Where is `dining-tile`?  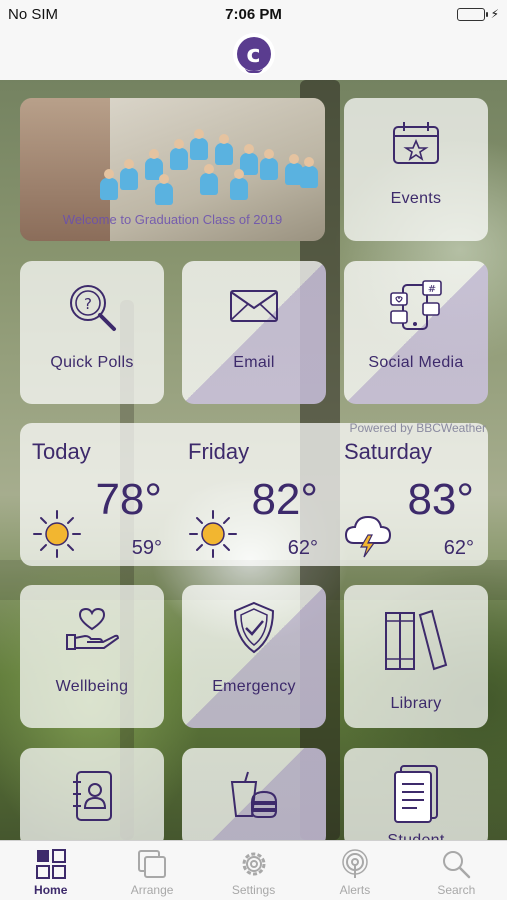 dining-tile is located at coordinates (254, 798).